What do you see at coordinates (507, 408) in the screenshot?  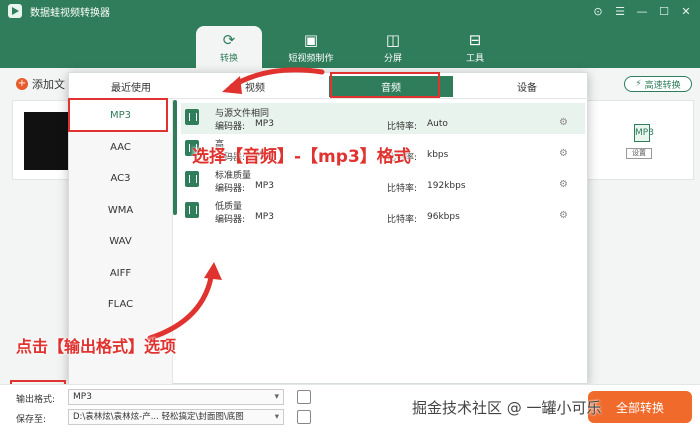 I see `watermark: 掘金技术社区 @ 一罐小可乐` at bounding box center [507, 408].